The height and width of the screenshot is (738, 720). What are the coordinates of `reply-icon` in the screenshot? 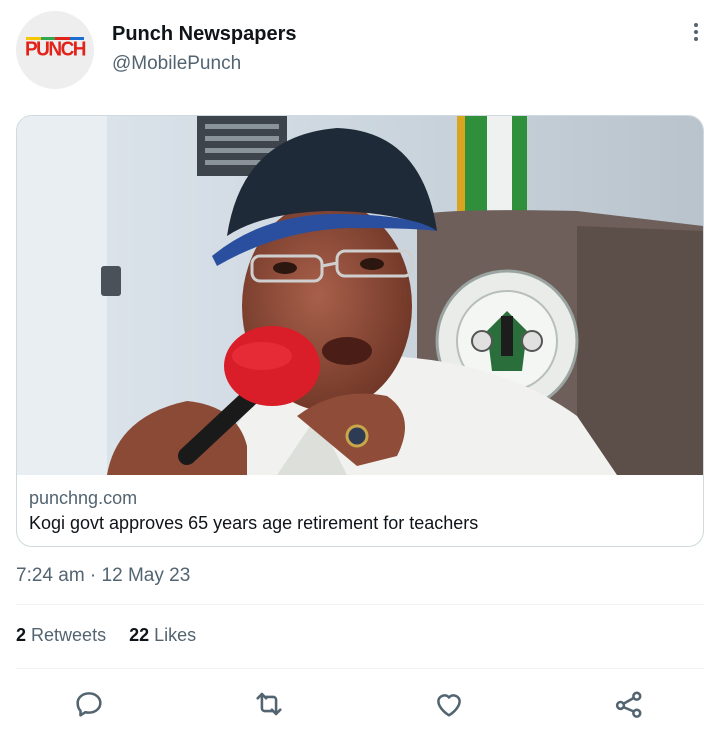 It's located at (89, 704).